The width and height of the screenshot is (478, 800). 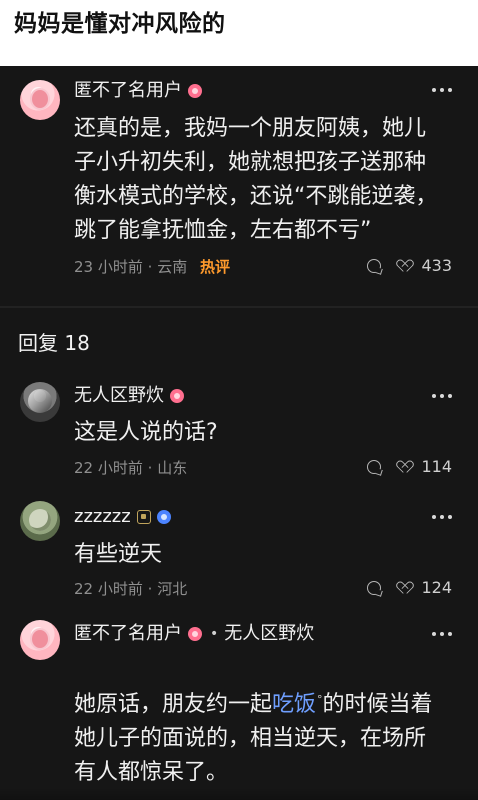 What do you see at coordinates (172, 267) in the screenshot?
I see `location: 云南` at bounding box center [172, 267].